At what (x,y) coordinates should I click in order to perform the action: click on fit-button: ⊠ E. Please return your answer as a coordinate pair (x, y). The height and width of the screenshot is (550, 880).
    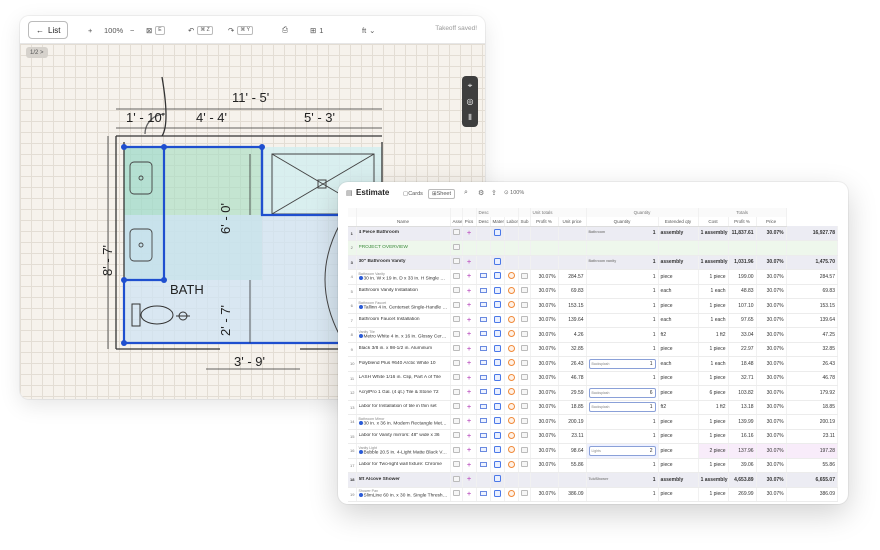
    Looking at the image, I should click on (155, 30).